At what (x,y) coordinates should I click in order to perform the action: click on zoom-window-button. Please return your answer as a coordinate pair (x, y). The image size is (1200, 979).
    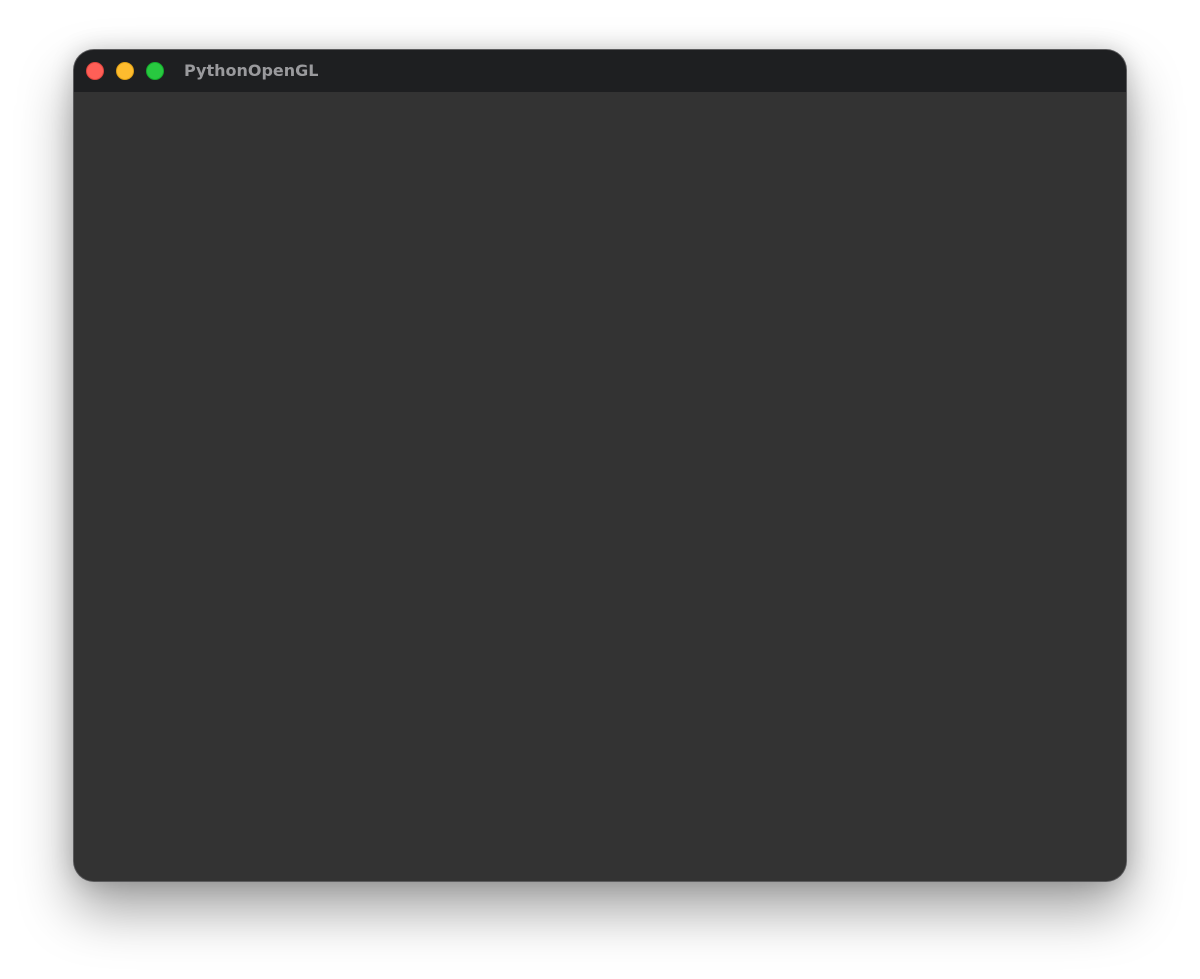
    Looking at the image, I should click on (155, 71).